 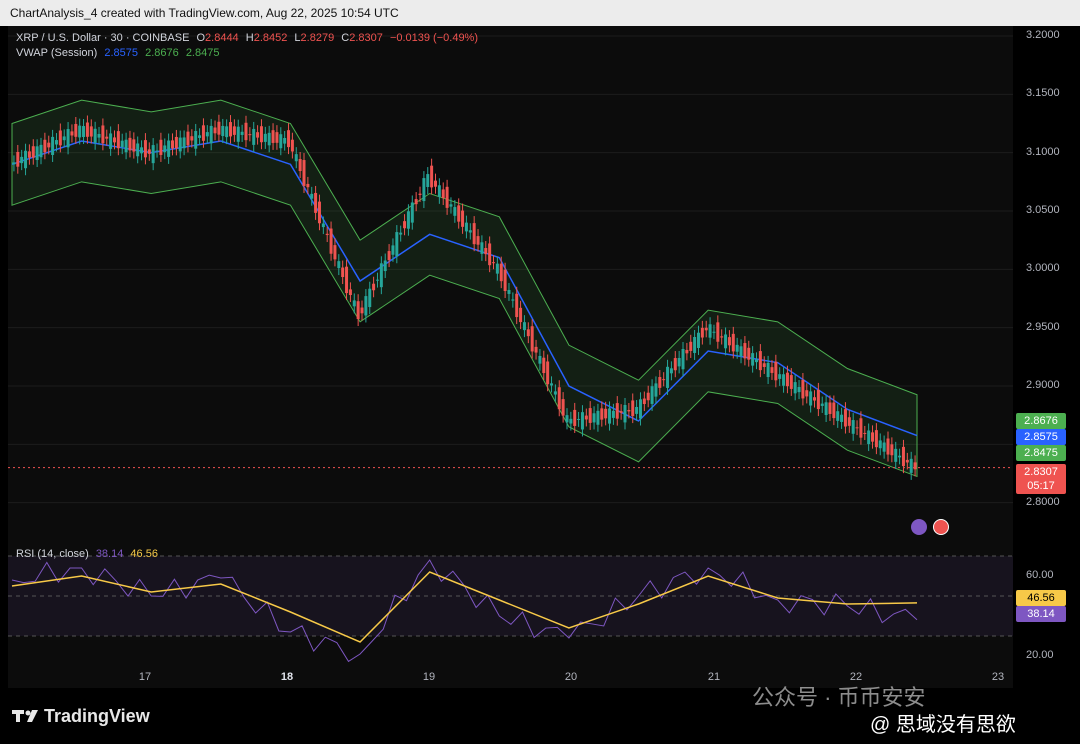 I want to click on tradingview-logo-icon, so click(x=25, y=716).